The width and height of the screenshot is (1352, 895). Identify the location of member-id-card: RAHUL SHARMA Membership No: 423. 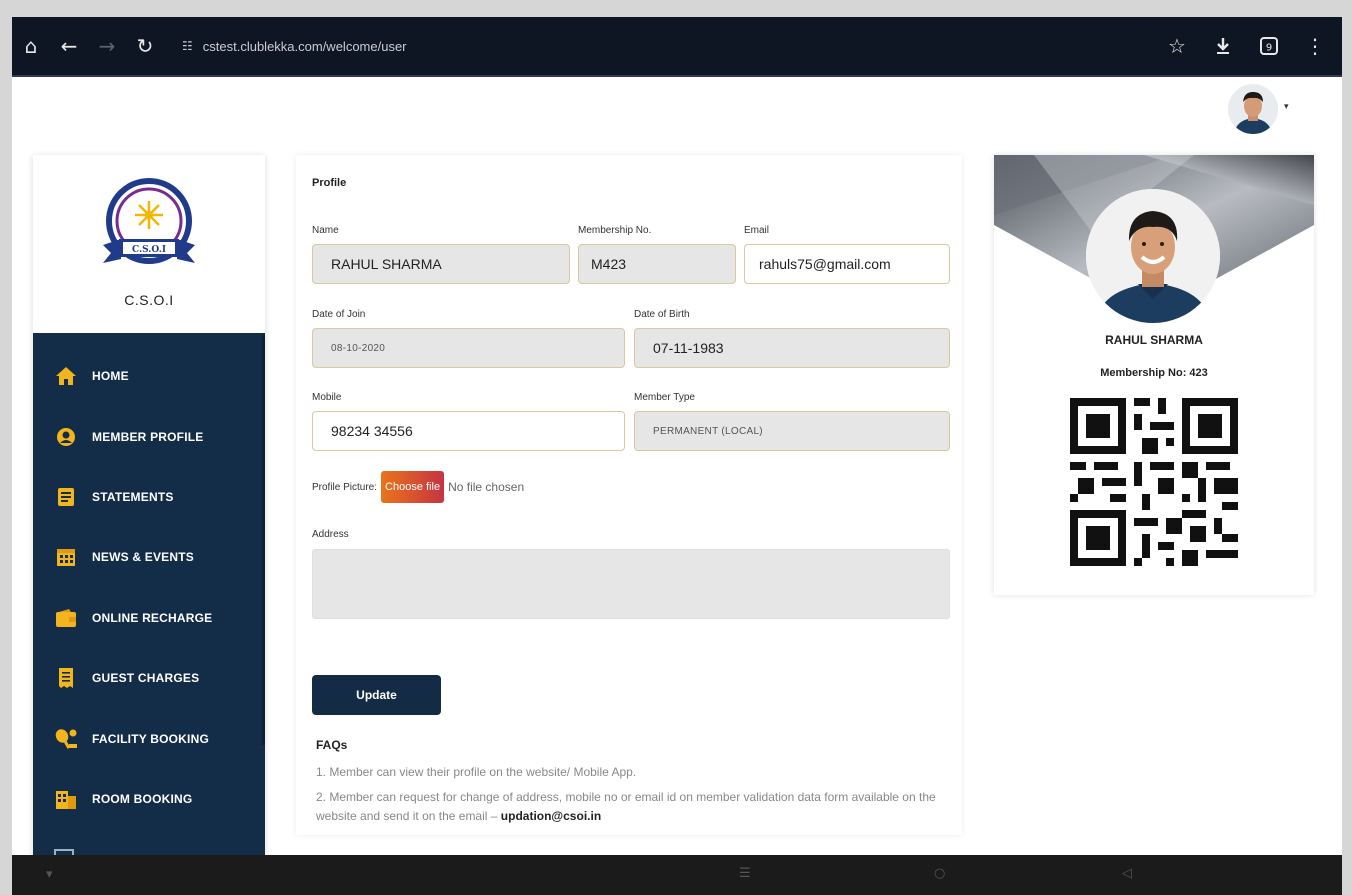
(1154, 375).